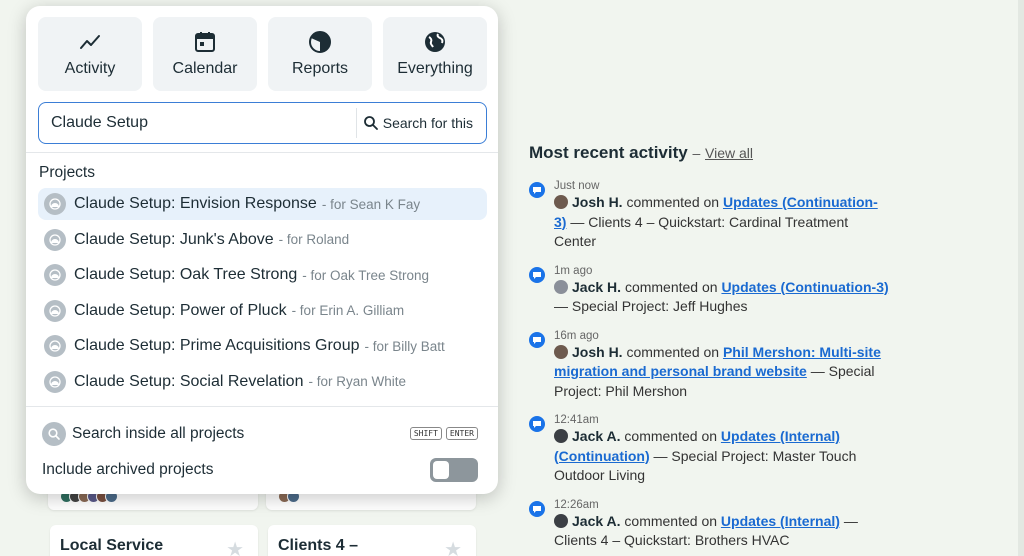  Describe the element at coordinates (576, 504) in the screenshot. I see `activity-time: 12:26am` at that location.